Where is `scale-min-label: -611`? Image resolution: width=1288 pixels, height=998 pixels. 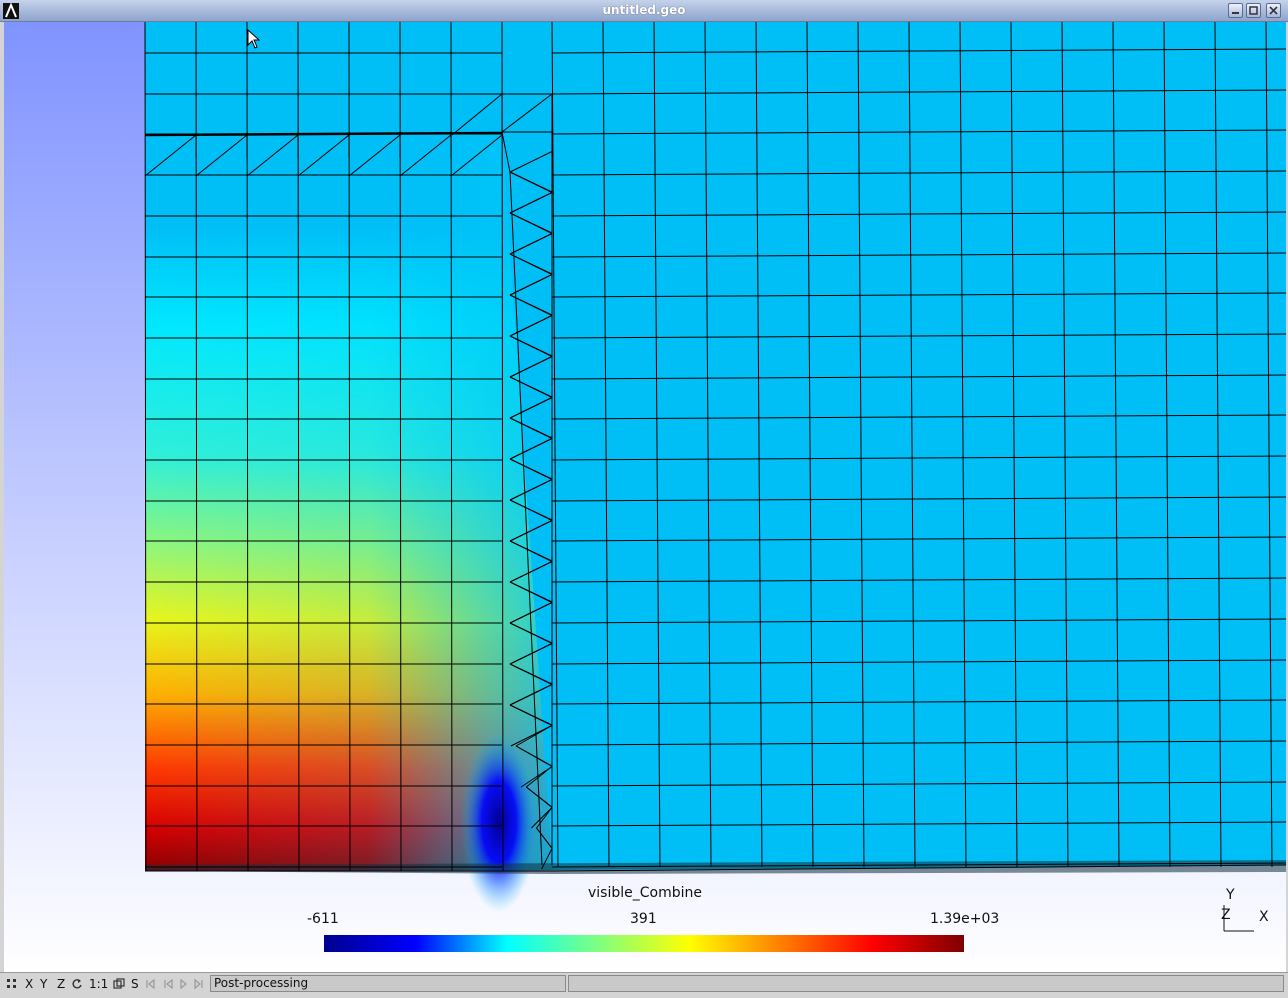 scale-min-label: -611 is located at coordinates (323, 919).